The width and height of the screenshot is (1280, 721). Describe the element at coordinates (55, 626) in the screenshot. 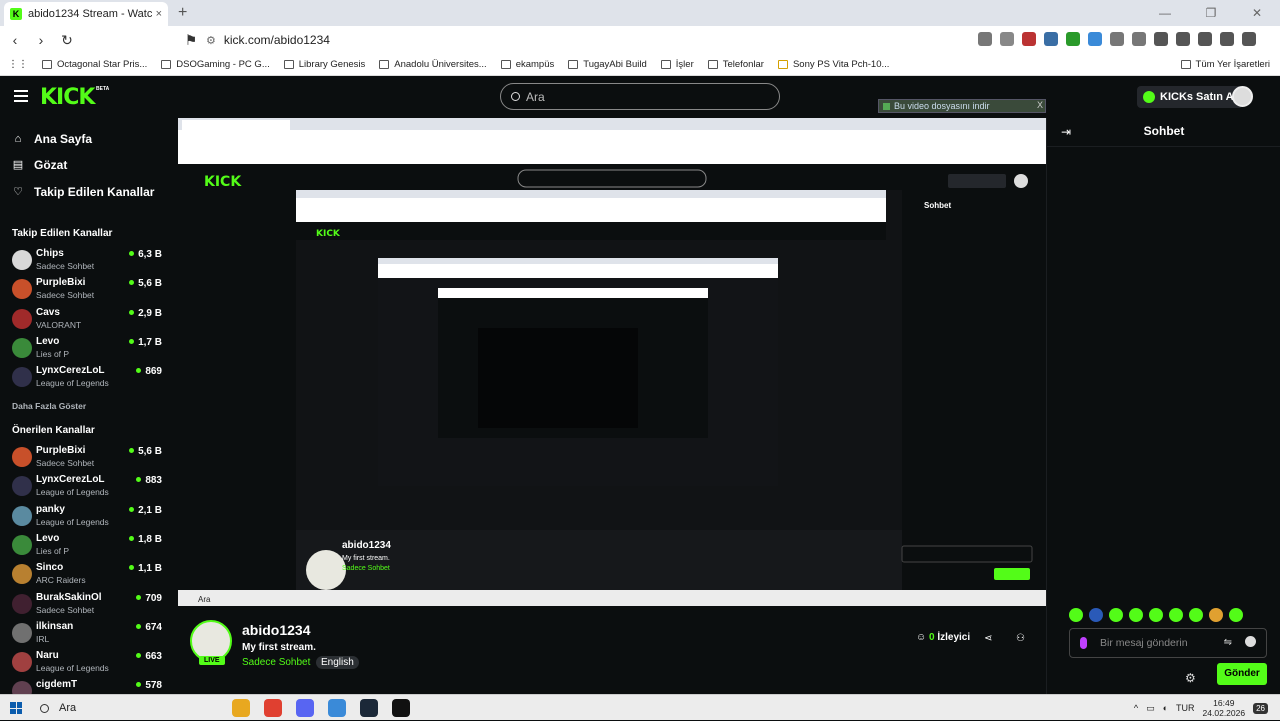

I see `channel-name: ilkinsan` at that location.